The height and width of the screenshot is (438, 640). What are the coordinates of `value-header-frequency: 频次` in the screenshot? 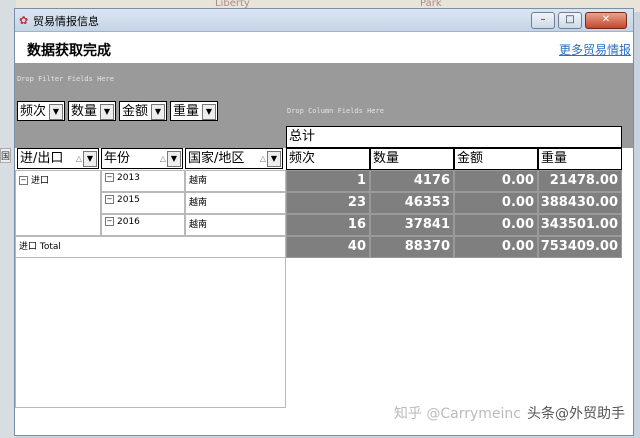 It's located at (328, 159).